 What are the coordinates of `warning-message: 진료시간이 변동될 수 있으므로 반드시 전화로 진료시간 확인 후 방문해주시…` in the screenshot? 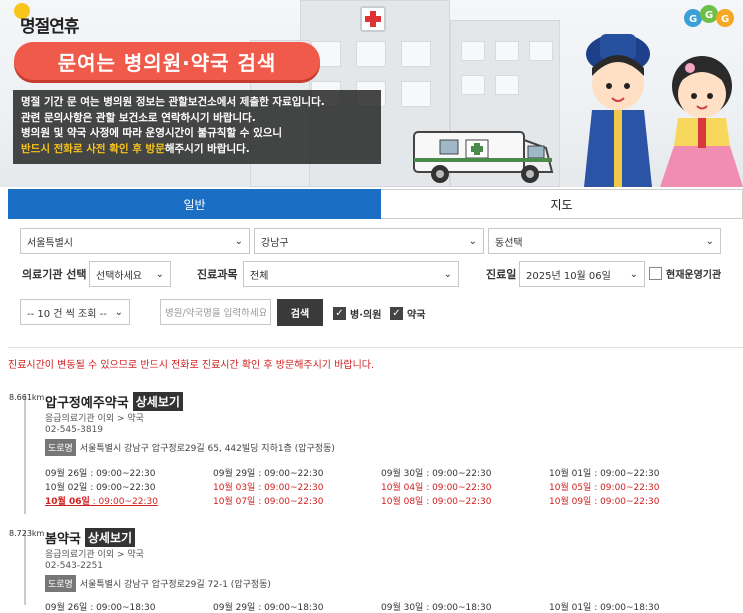 It's located at (191, 365).